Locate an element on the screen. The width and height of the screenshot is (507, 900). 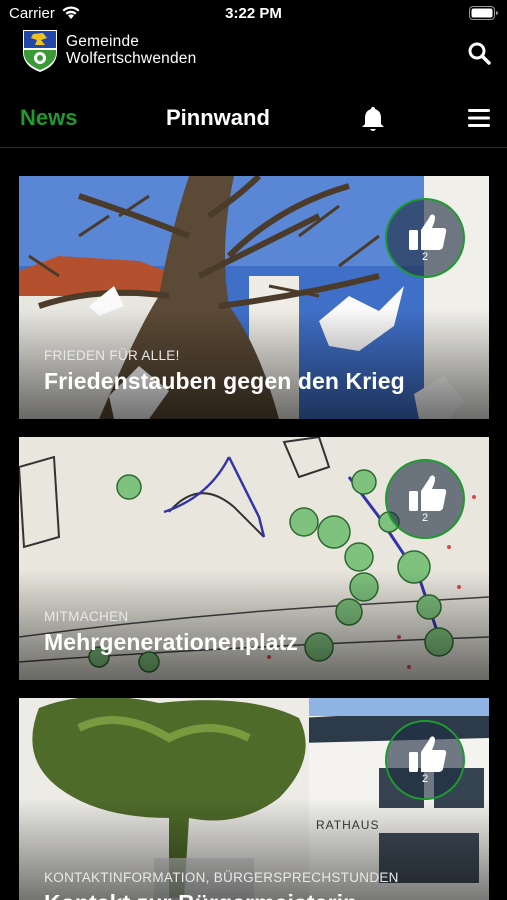
tab-pinnwand: Pinnwand is located at coordinates (218, 118).